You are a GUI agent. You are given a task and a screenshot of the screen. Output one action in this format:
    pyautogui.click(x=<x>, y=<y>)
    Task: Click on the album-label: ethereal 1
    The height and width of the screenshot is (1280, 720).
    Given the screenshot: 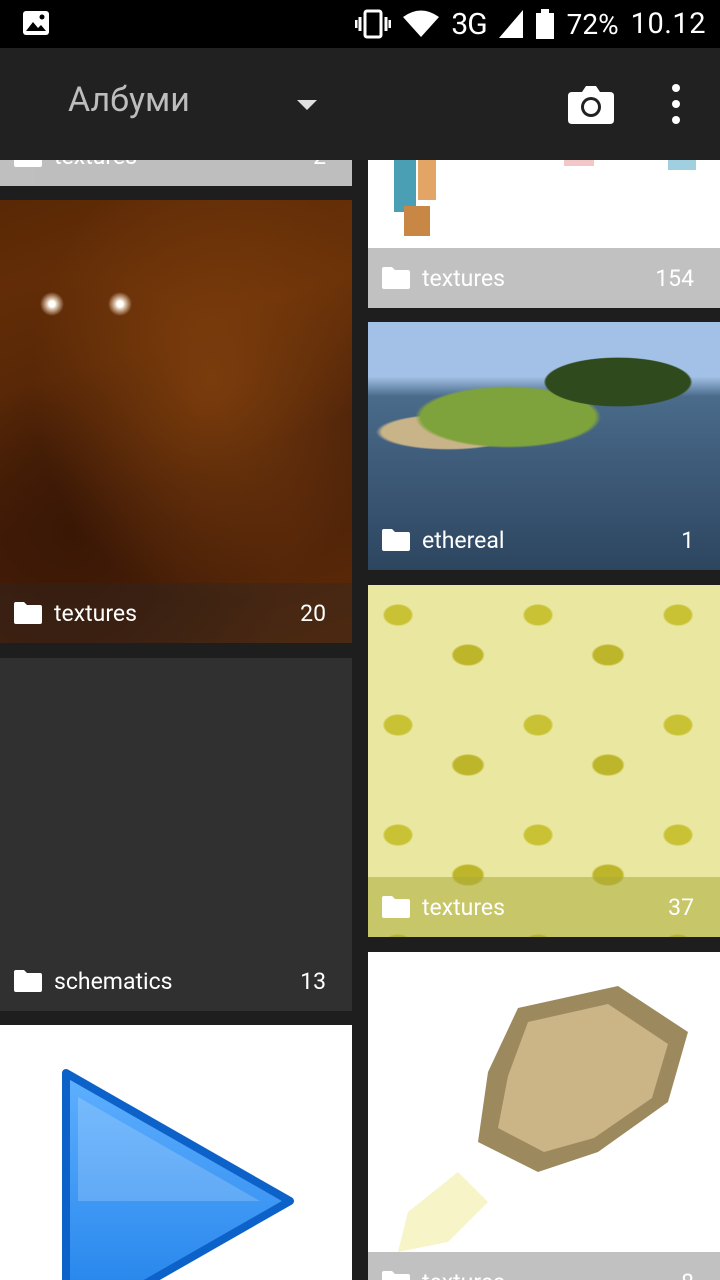 What is the action you would take?
    pyautogui.click(x=544, y=540)
    